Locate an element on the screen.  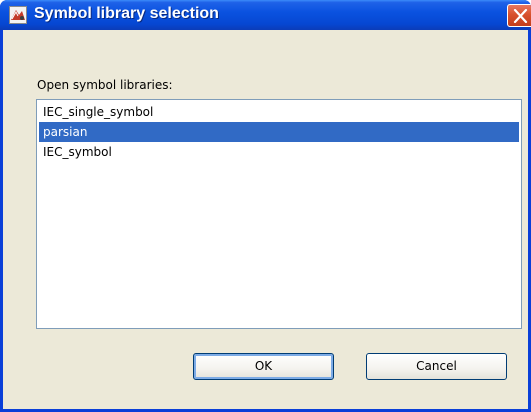
ok-button: OK is located at coordinates (263, 366).